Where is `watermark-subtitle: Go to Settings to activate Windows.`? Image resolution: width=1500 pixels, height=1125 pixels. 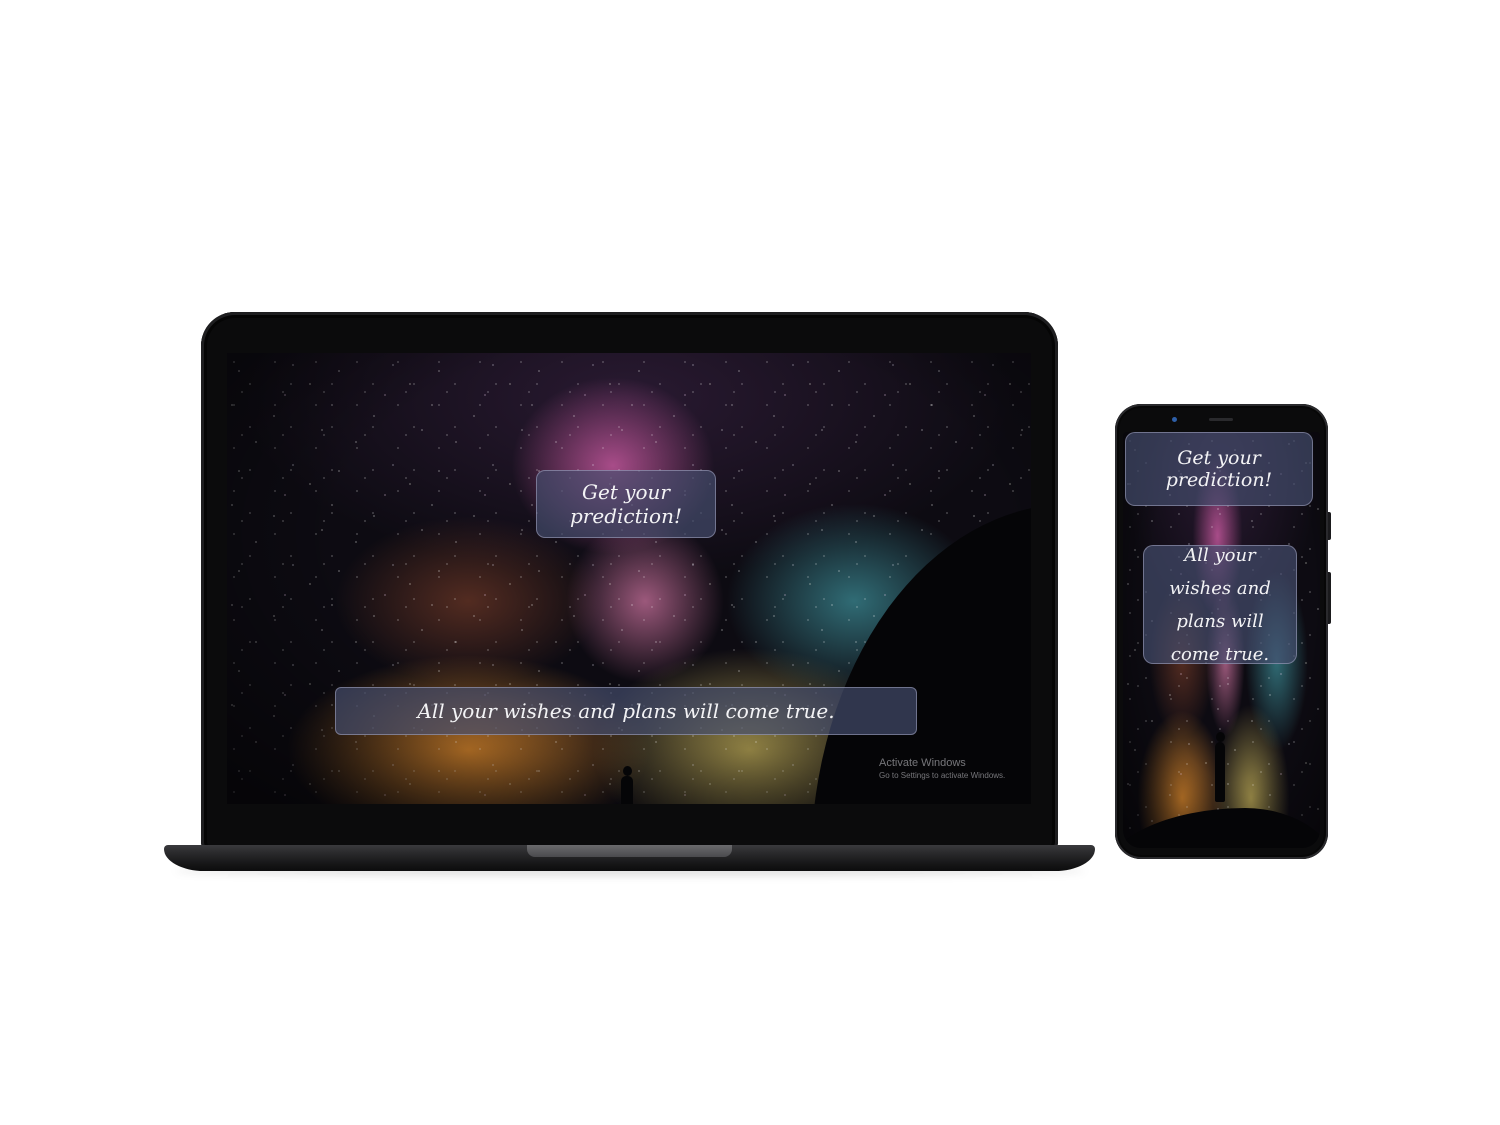 watermark-subtitle: Go to Settings to activate Windows. is located at coordinates (942, 775).